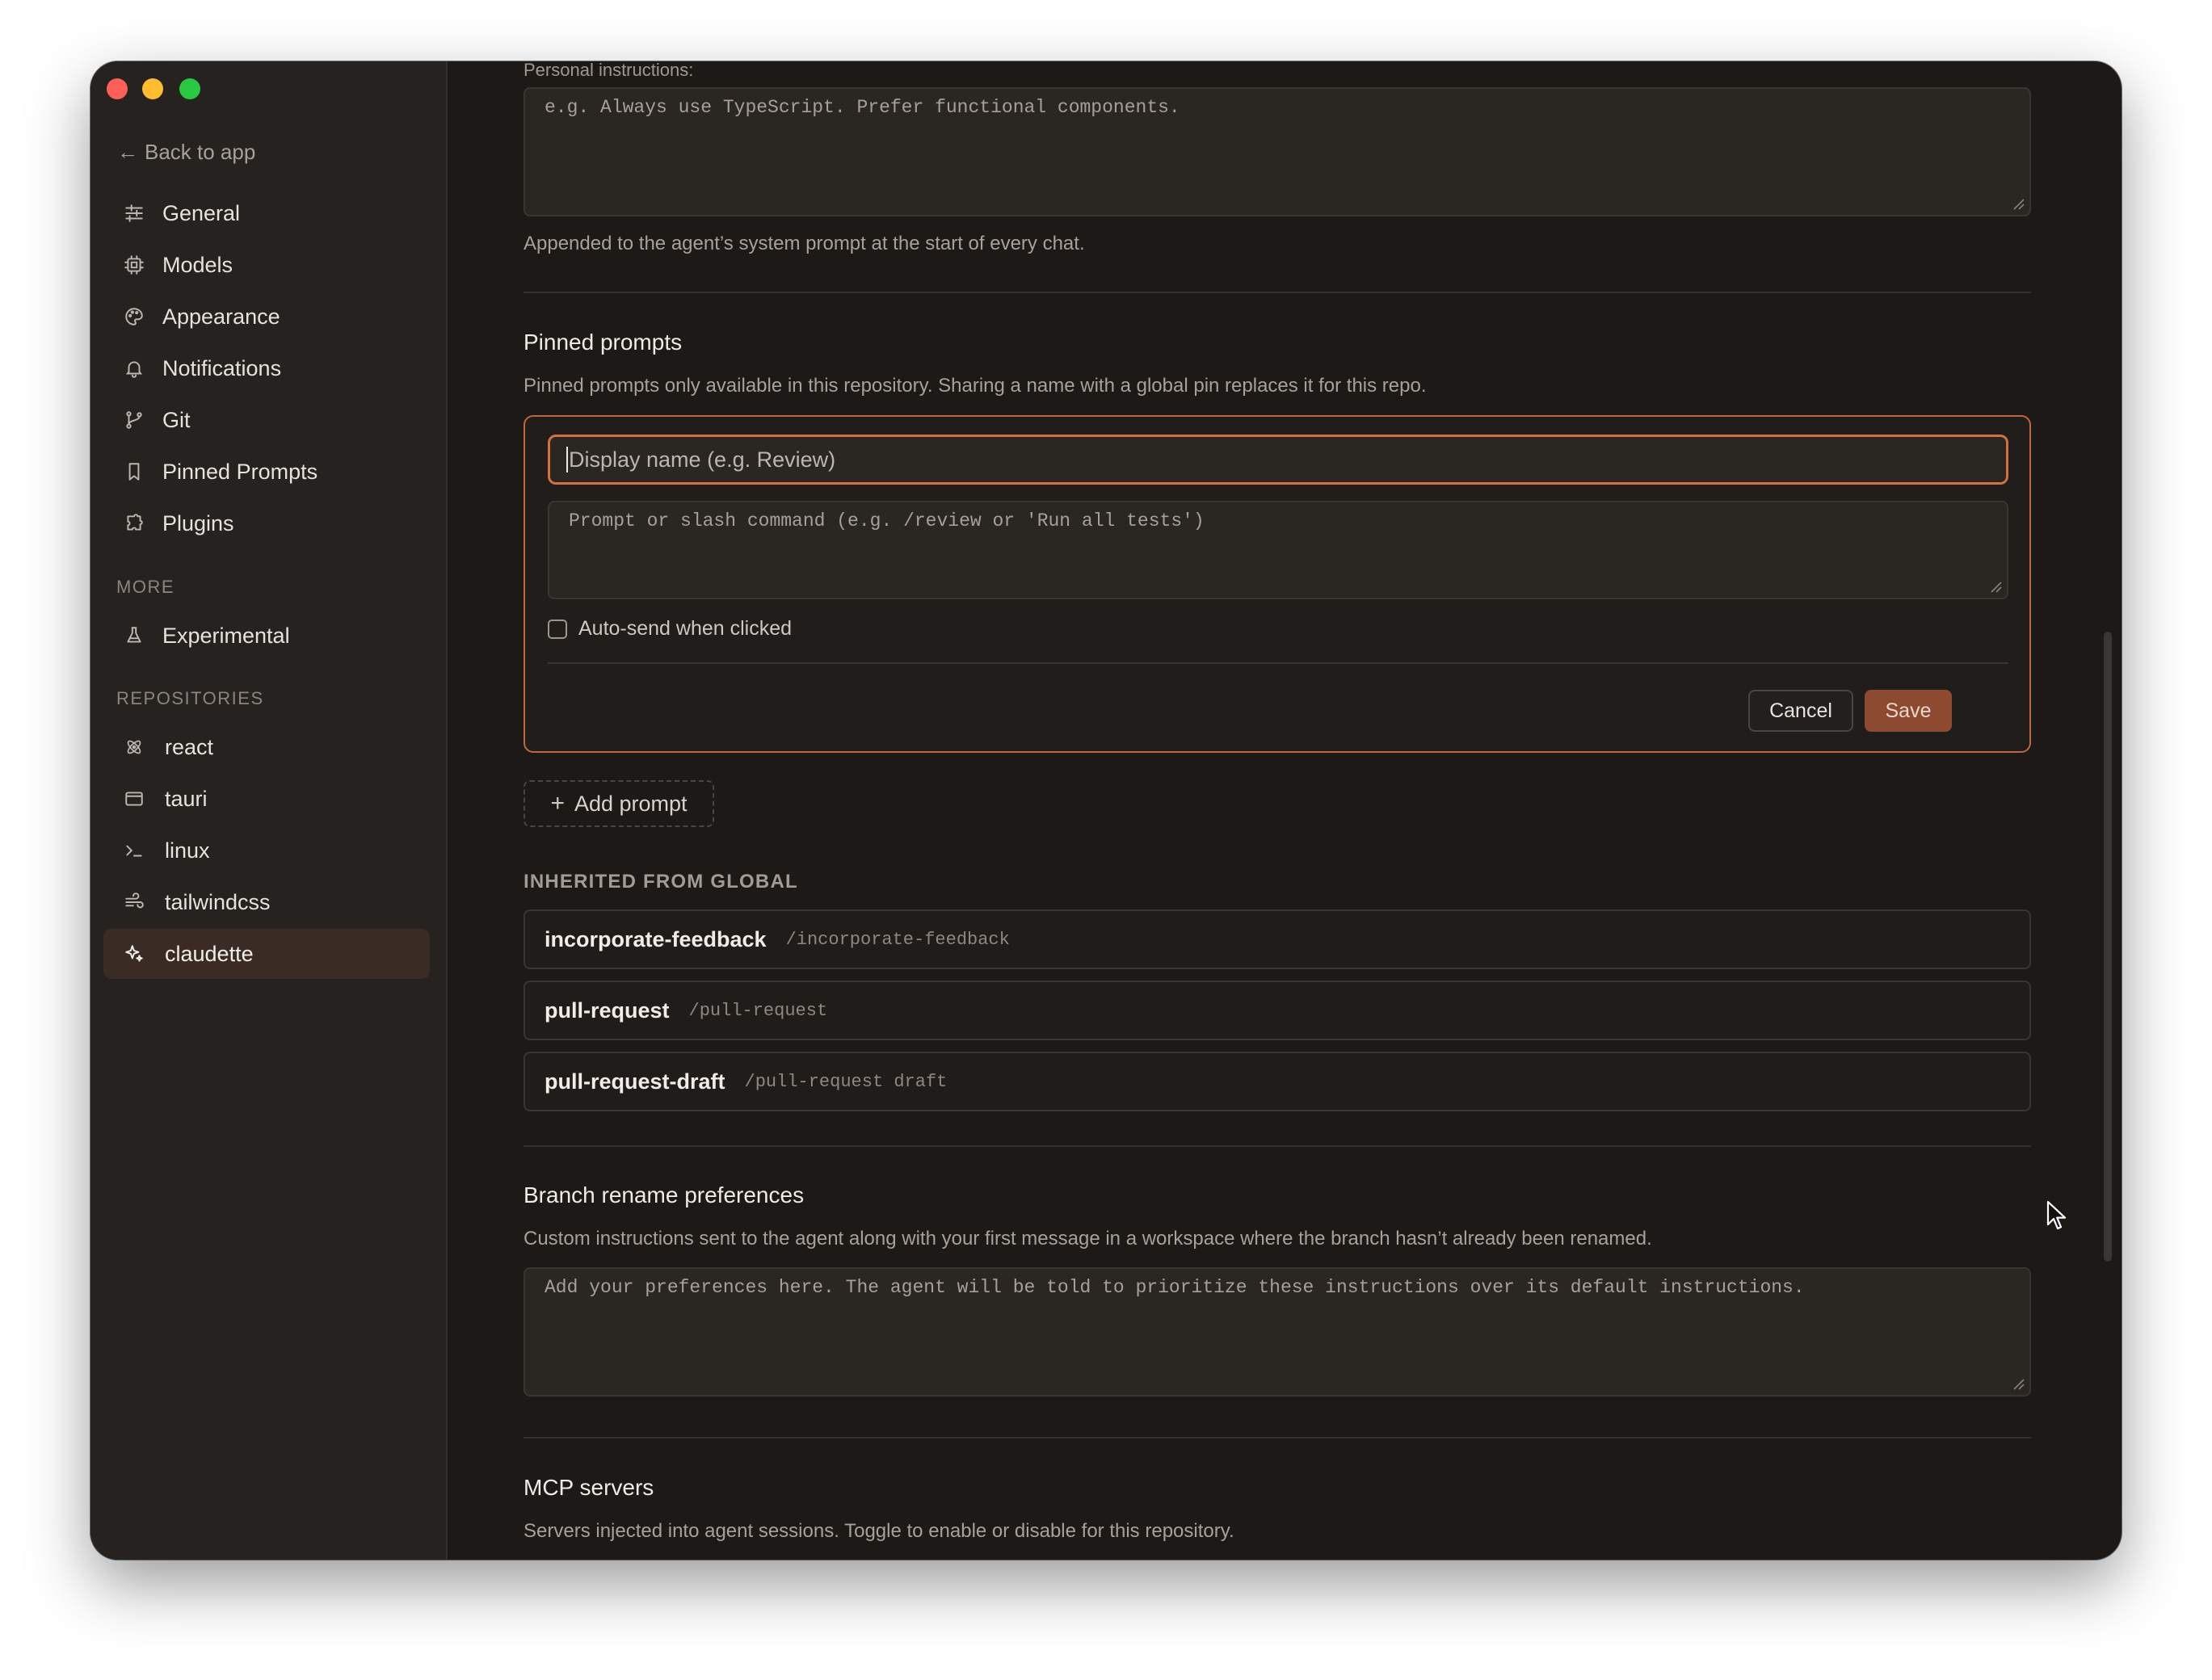  I want to click on mouse-pointer-icon, so click(2056, 1215).